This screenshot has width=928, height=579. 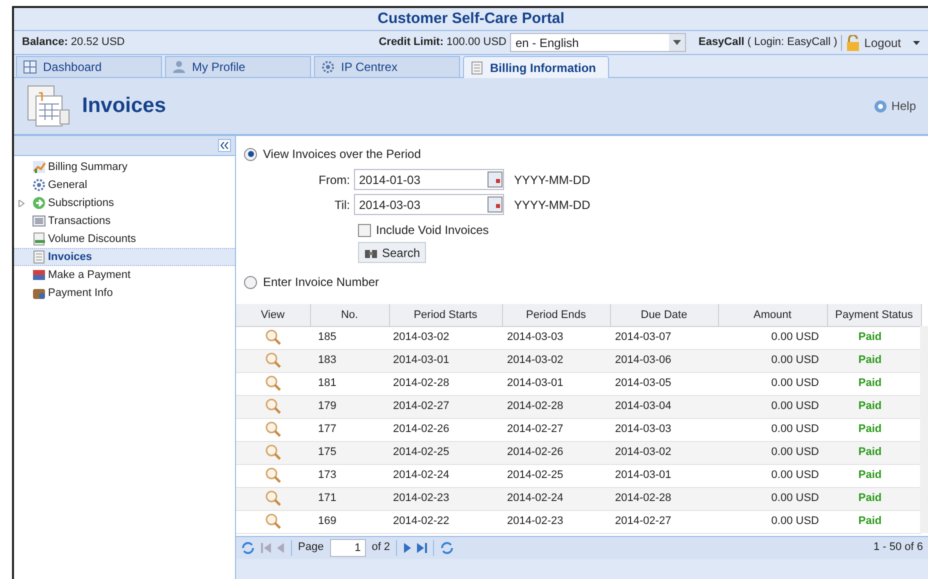 What do you see at coordinates (349, 383) in the screenshot?
I see `table-cell: 181` at bounding box center [349, 383].